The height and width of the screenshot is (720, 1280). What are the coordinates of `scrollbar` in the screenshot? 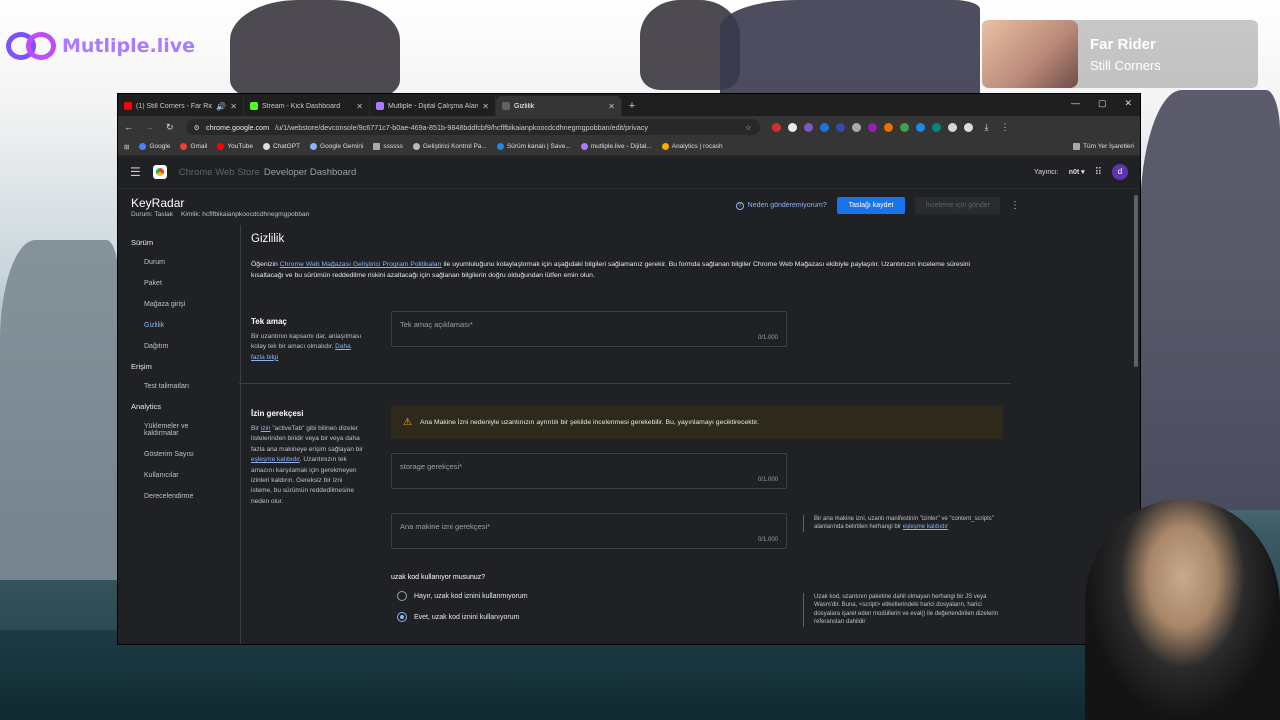 It's located at (1136, 281).